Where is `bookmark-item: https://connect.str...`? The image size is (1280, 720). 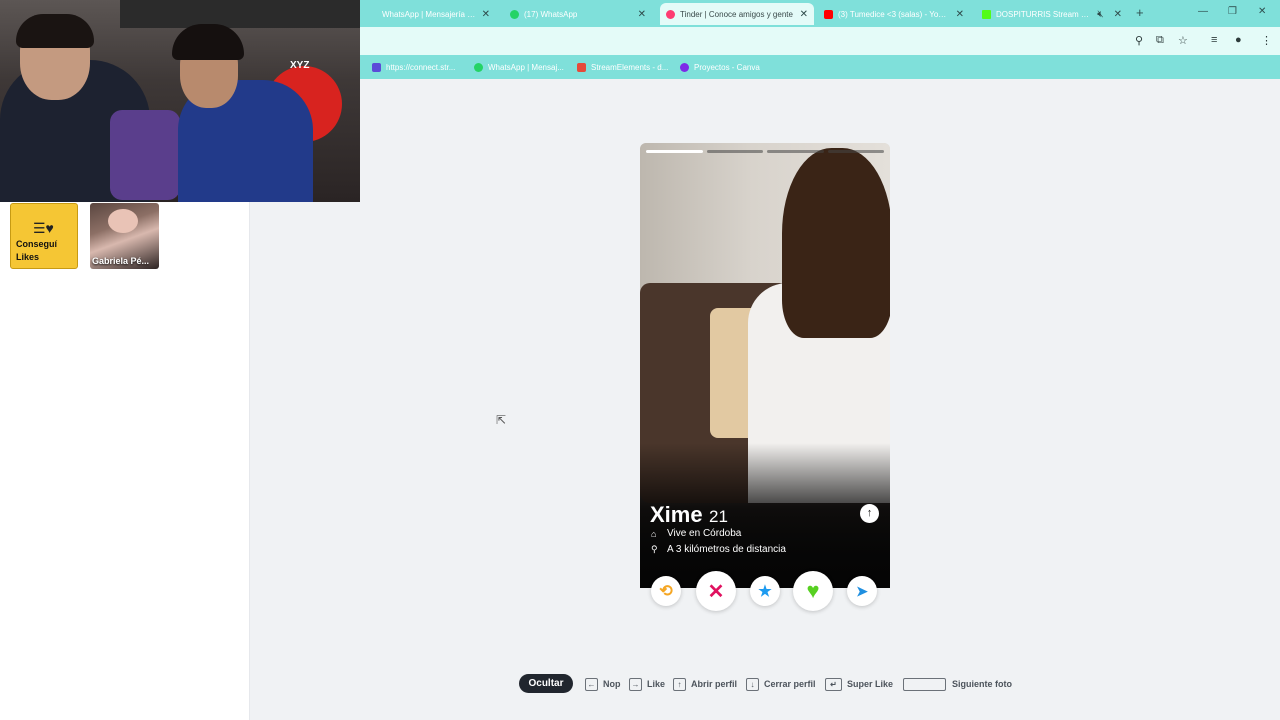
bookmark-item: https://connect.str... is located at coordinates (413, 67).